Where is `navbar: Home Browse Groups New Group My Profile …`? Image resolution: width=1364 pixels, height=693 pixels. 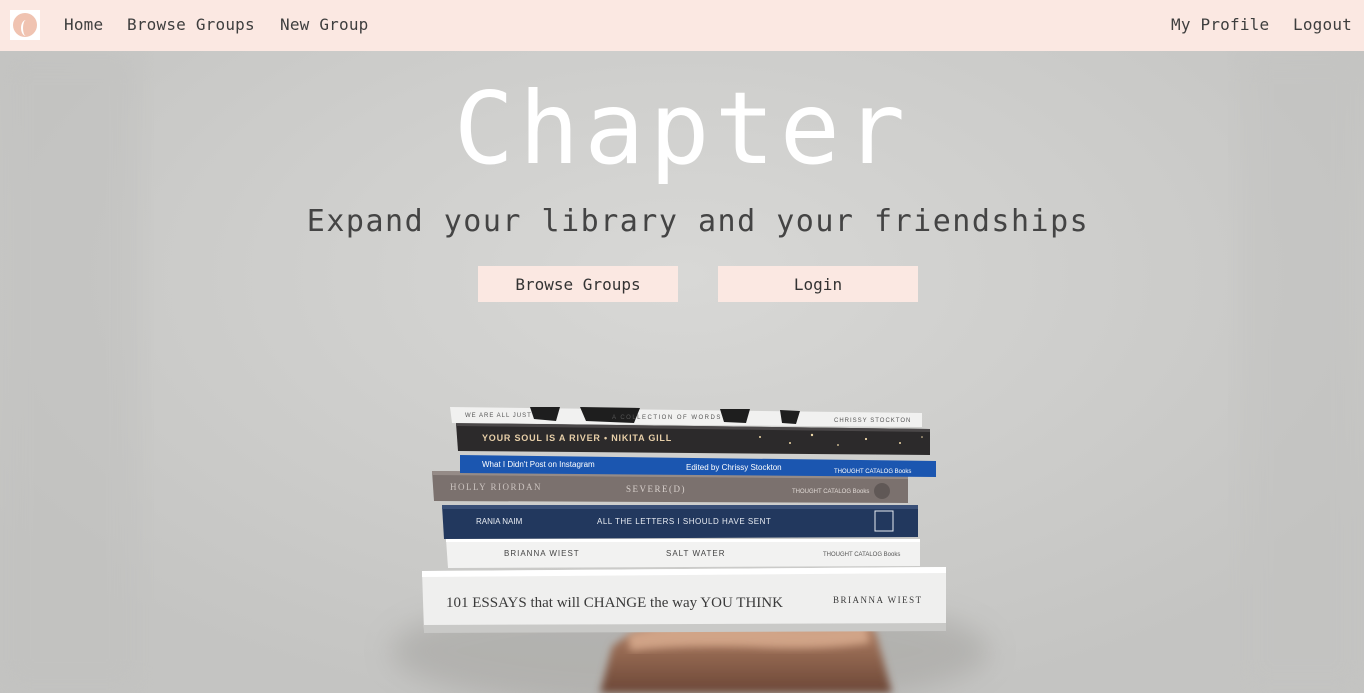 navbar: Home Browse Groups New Group My Profile … is located at coordinates (682, 25).